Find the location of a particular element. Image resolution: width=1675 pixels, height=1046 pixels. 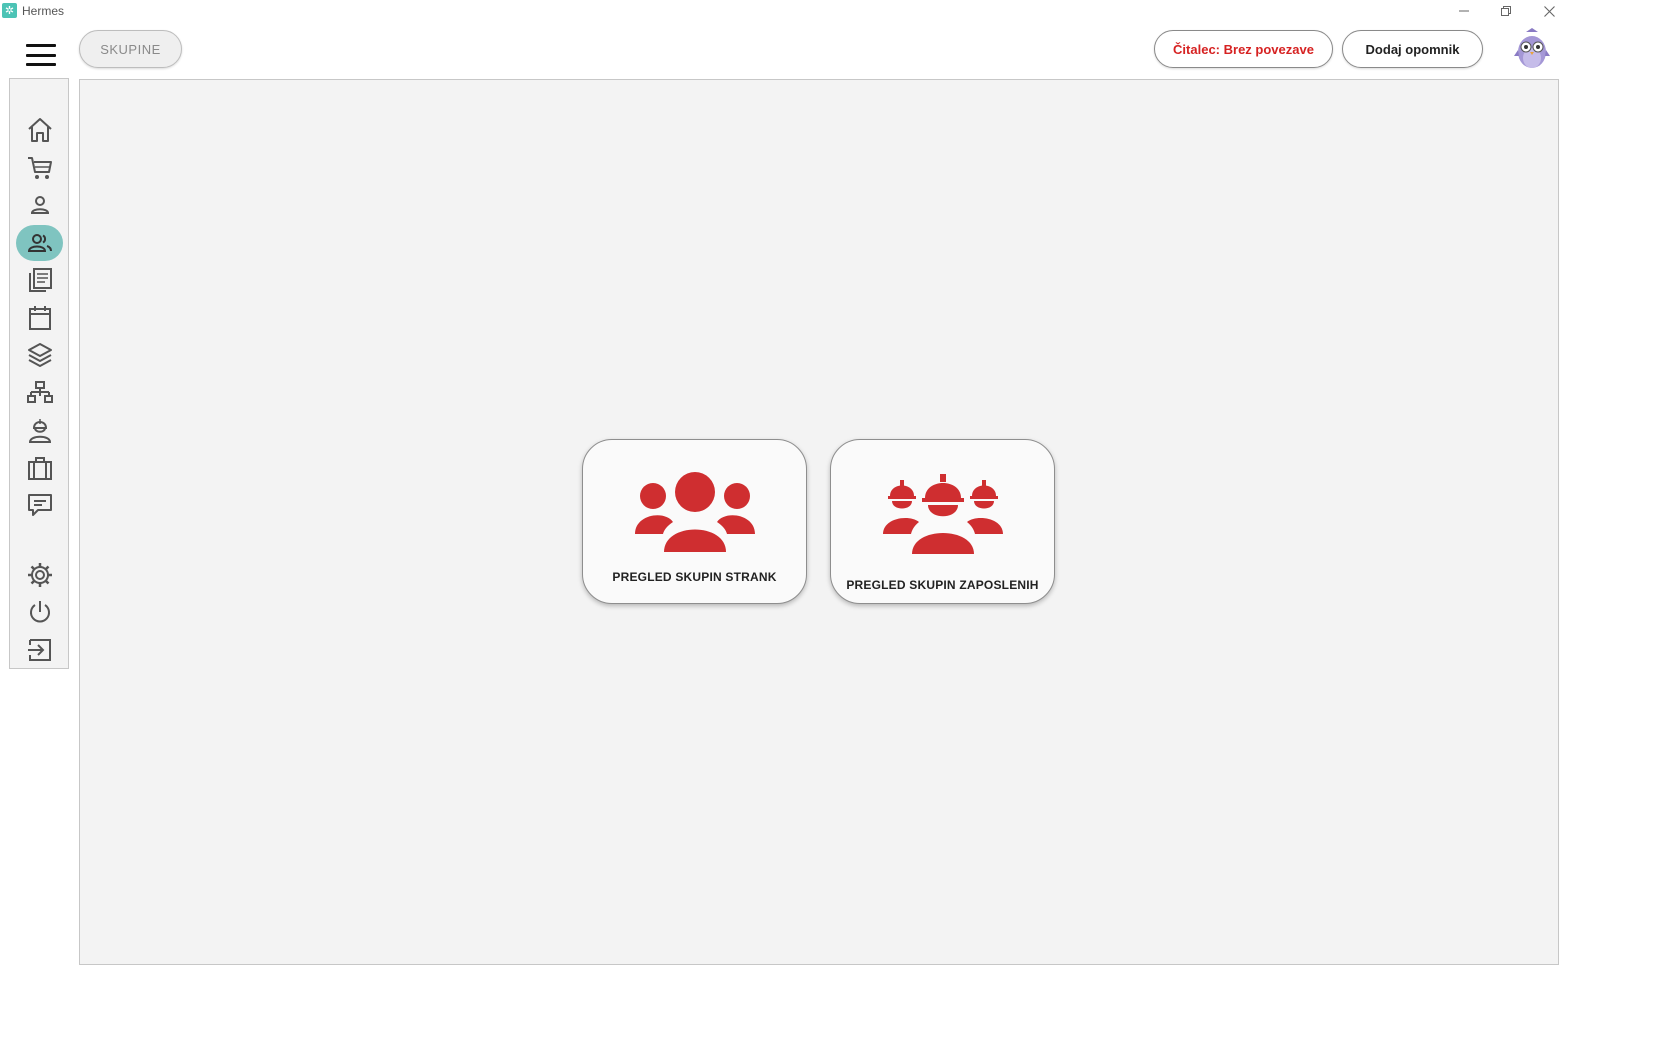

chat-icon is located at coordinates (39, 505).